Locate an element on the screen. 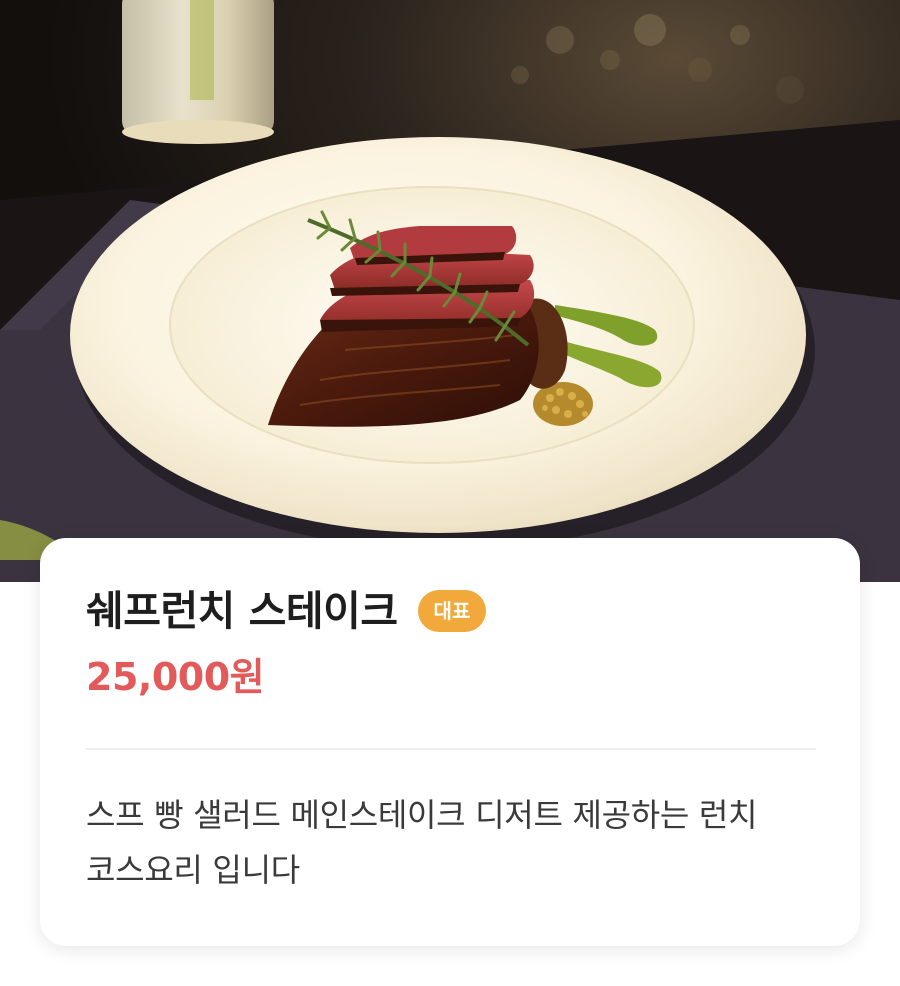 Image resolution: width=900 pixels, height=986 pixels. menu-description: 스프 빵 샐러드 메인스테이크 디저트 제공하는 런치 코스요리 입니다 is located at coordinates (422, 842).